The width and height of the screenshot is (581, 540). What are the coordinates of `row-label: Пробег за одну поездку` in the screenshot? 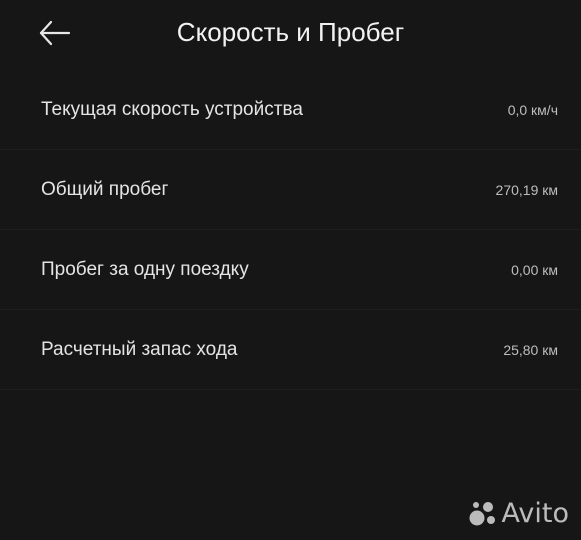 It's located at (145, 269).